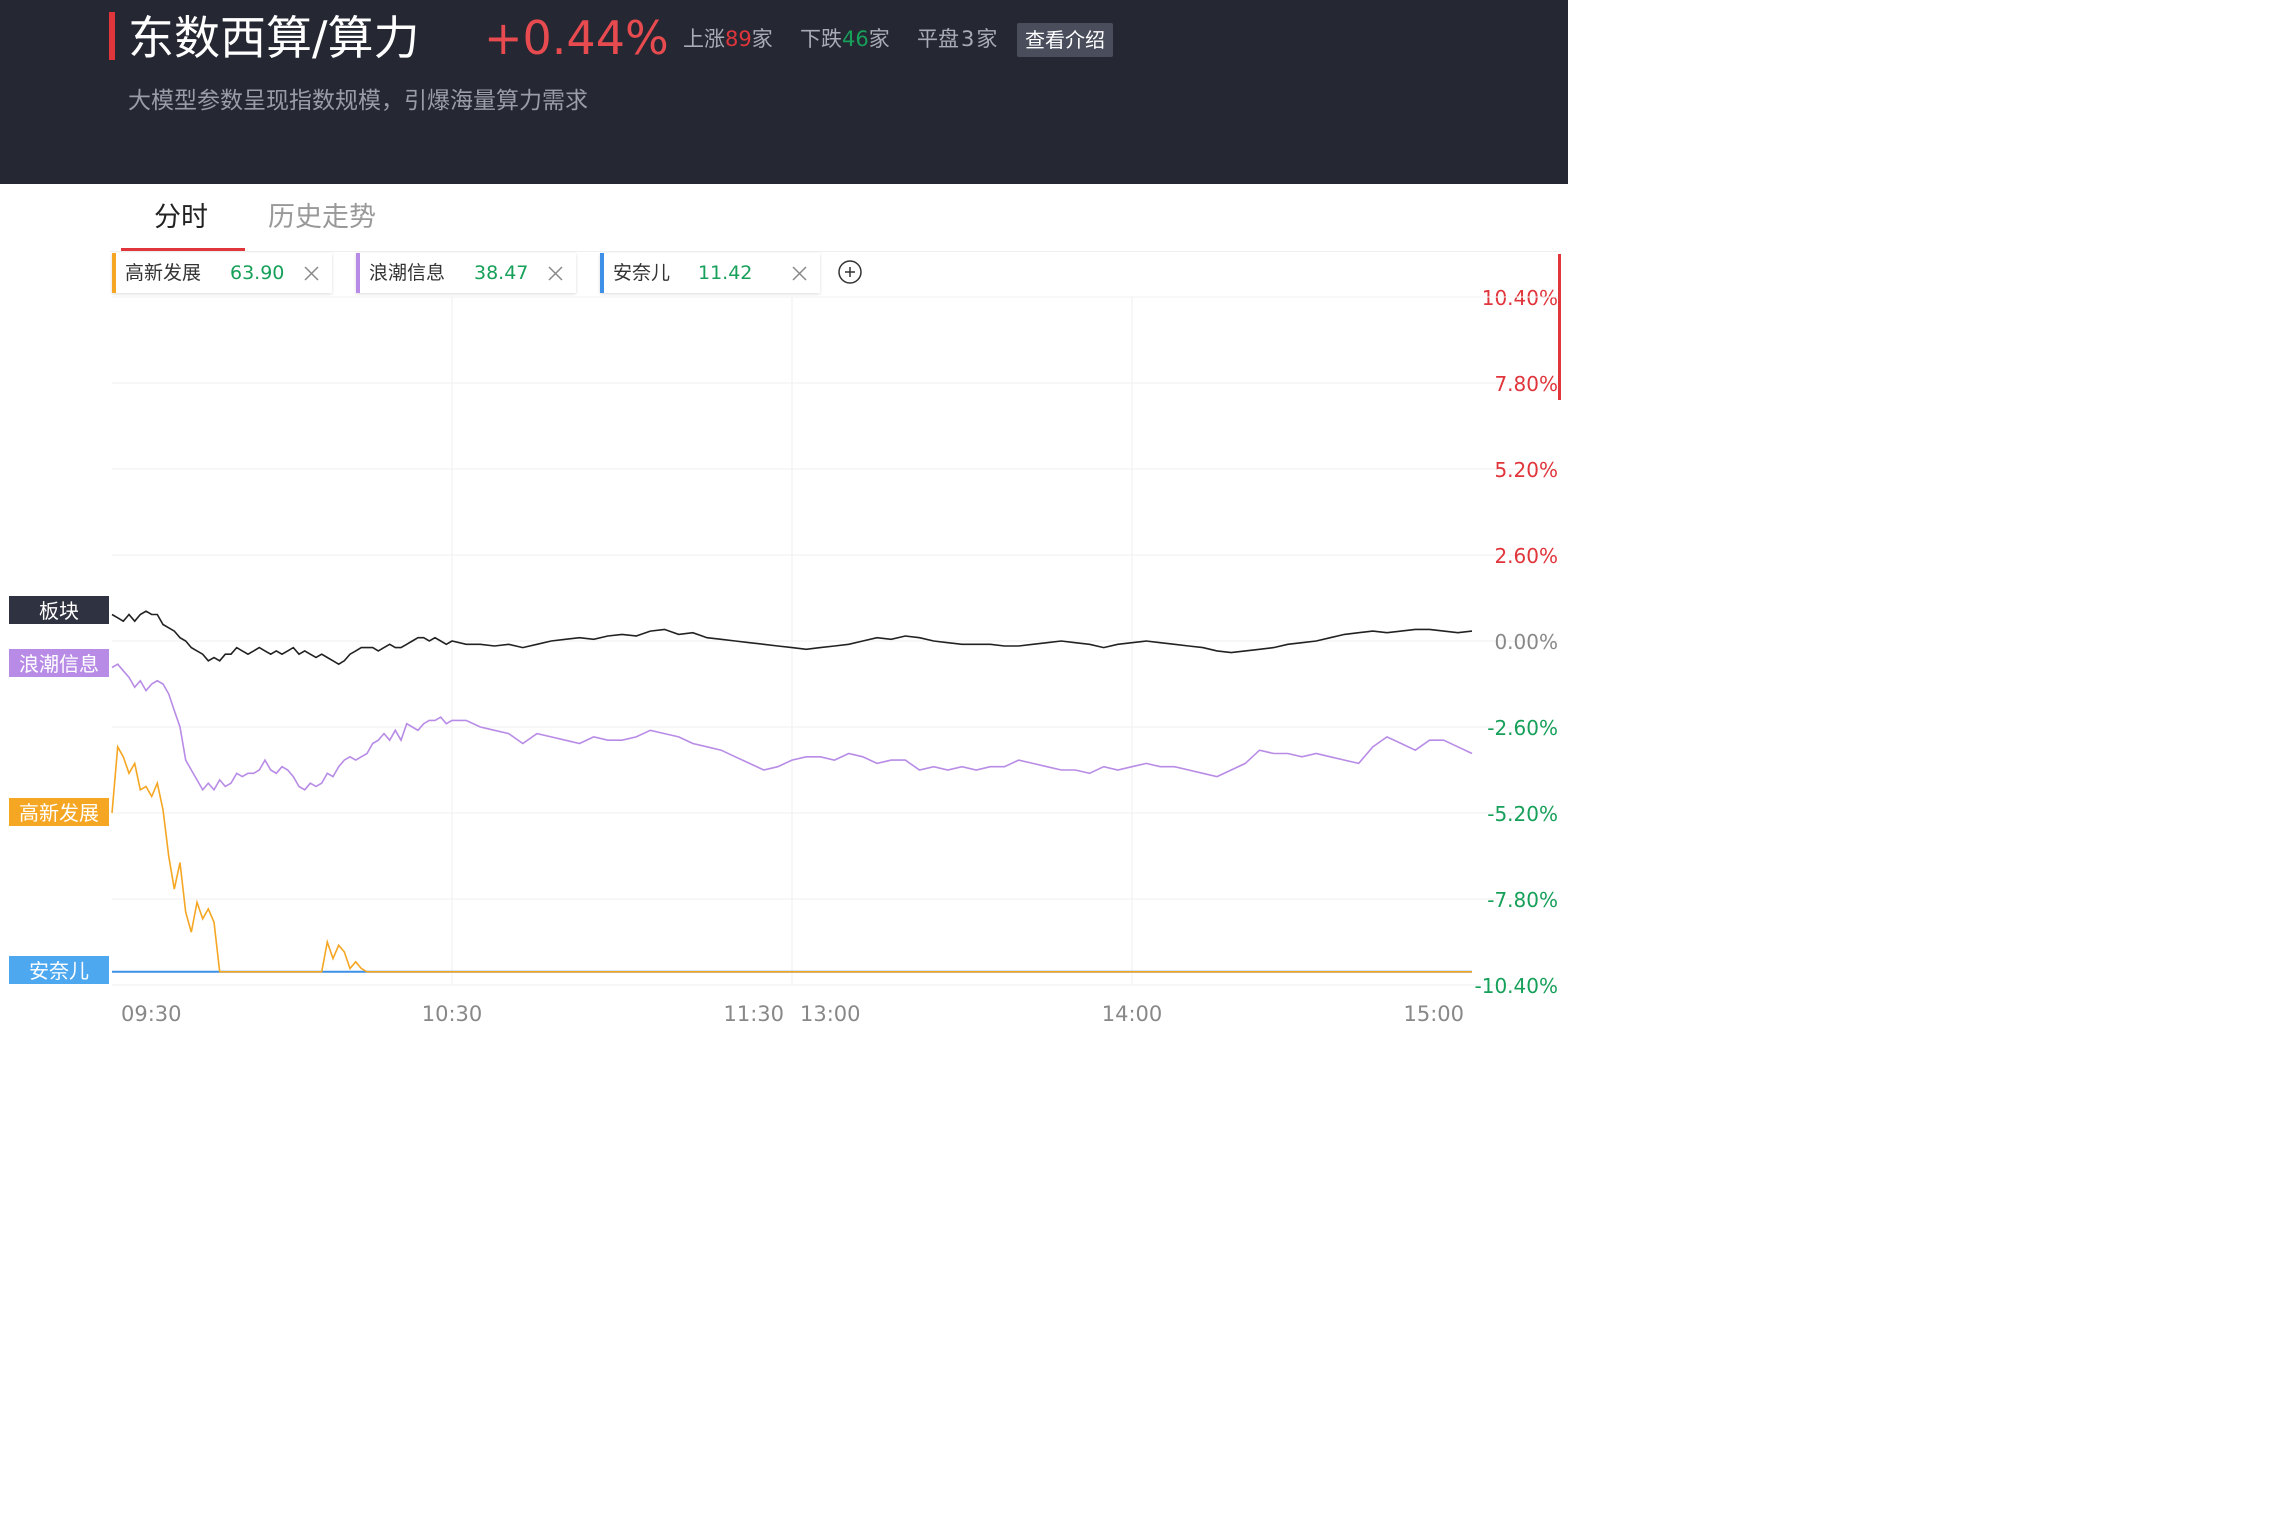 Image resolution: width=2276 pixels, height=1520 pixels. Describe the element at coordinates (1526, 384) in the screenshot. I see `y-tick-label: 7.80%` at that location.